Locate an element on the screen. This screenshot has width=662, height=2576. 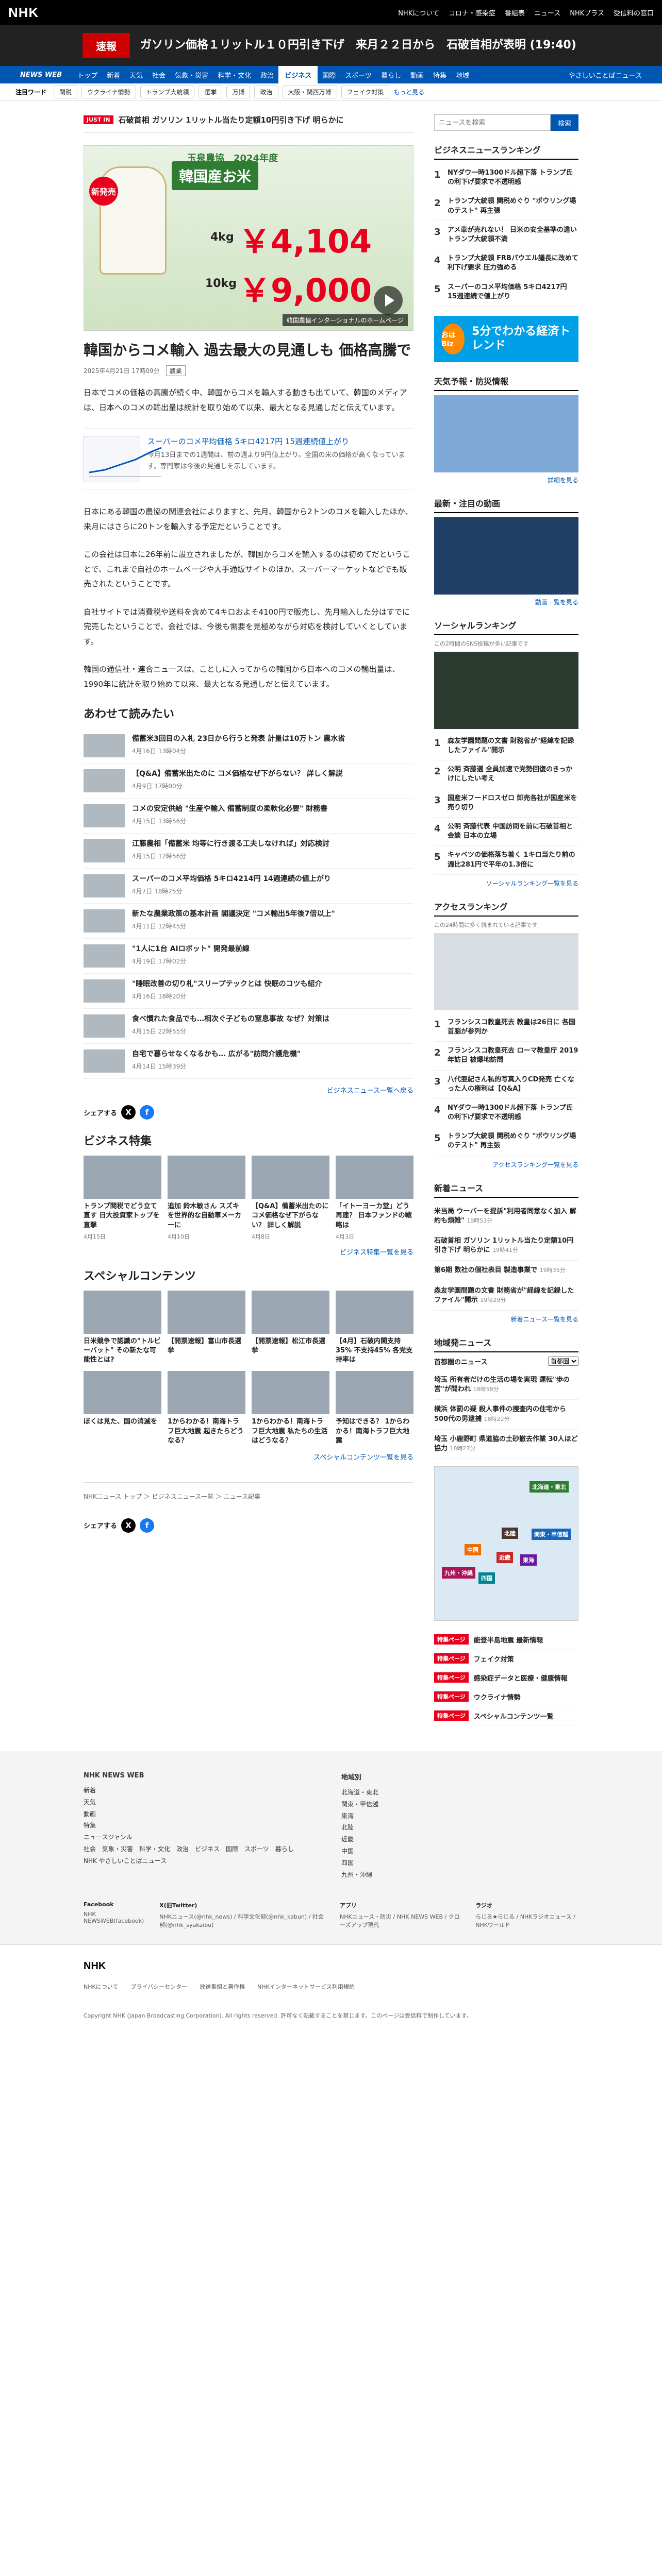
ranking-item: 4 NYダウ一時1300ドル超下落 トランプ氏の利下げ要求で不透明感 is located at coordinates (506, 1113).